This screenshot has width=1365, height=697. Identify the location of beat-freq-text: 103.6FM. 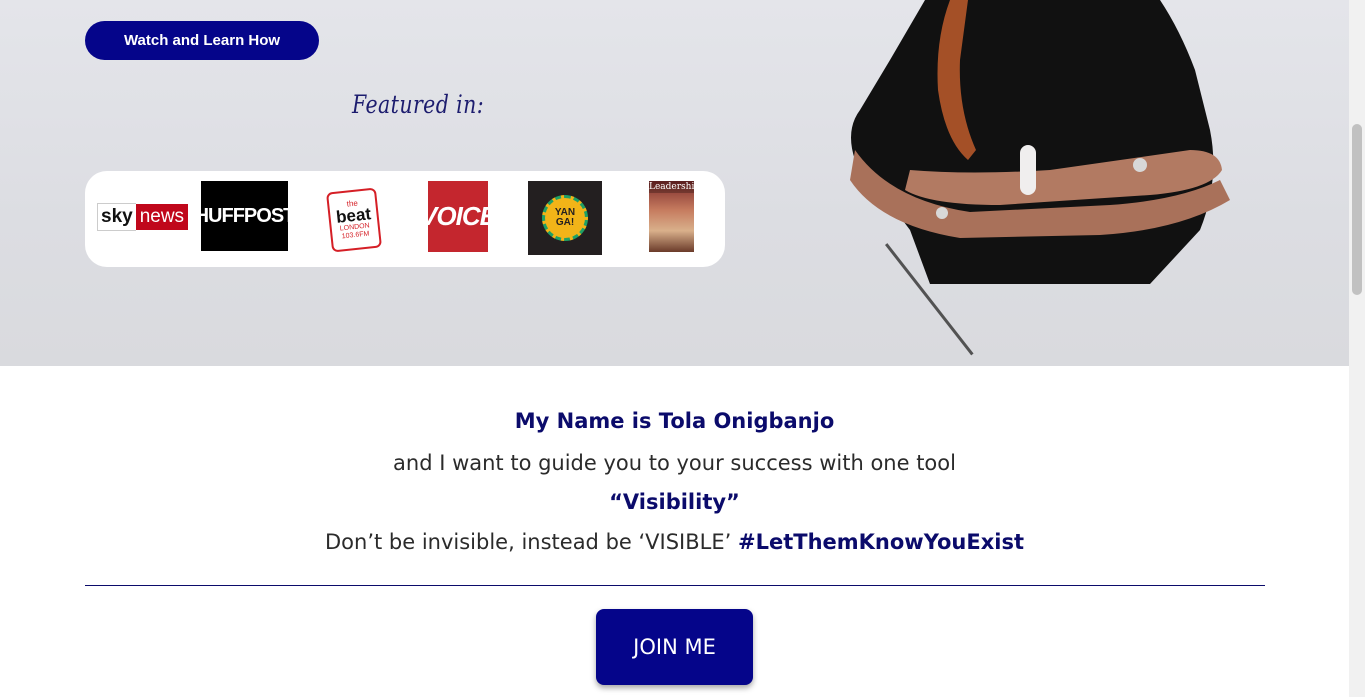
(355, 235).